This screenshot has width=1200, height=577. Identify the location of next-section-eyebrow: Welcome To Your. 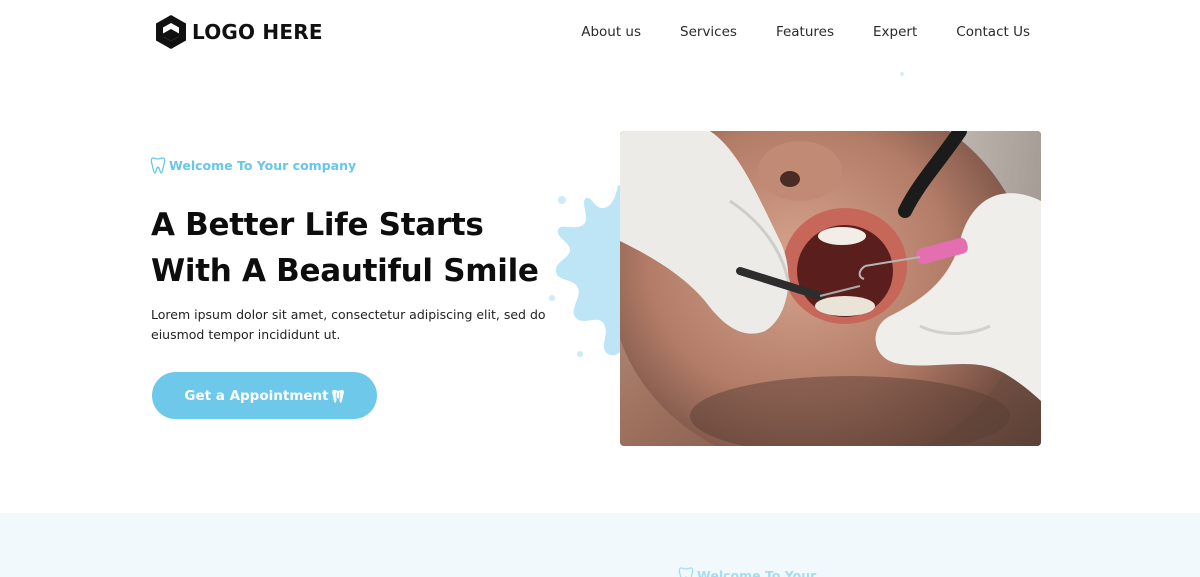
(747, 571).